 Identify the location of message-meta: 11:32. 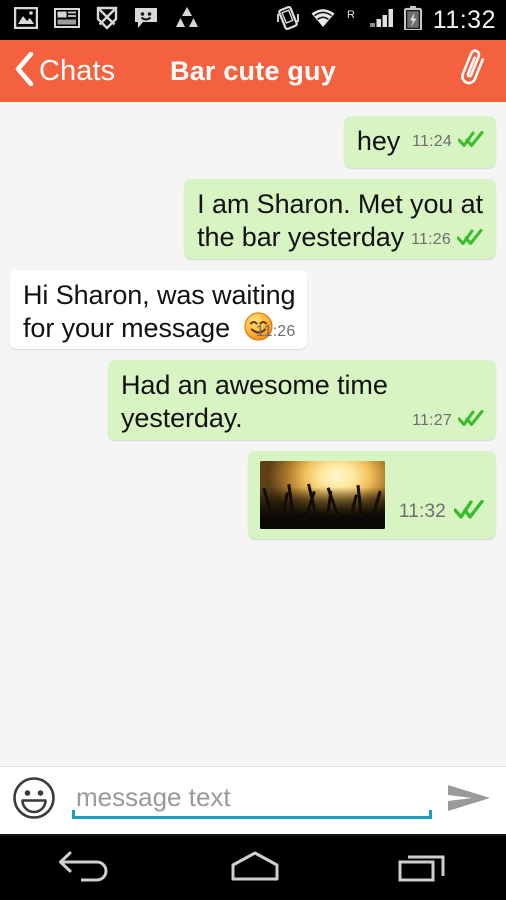
(441, 512).